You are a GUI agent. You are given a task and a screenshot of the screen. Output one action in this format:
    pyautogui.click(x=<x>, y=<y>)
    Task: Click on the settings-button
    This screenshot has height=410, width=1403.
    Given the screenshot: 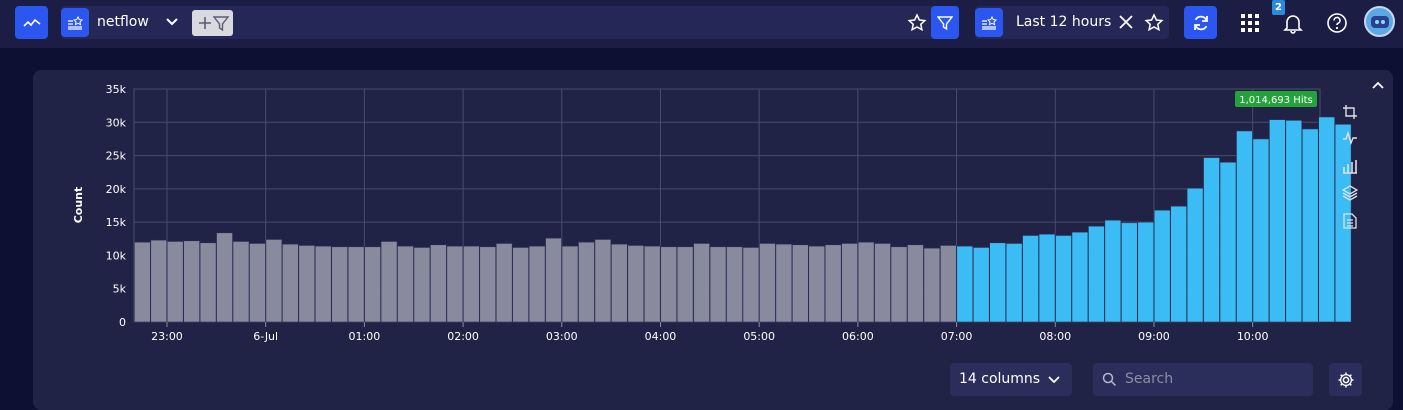 What is the action you would take?
    pyautogui.click(x=1345, y=379)
    